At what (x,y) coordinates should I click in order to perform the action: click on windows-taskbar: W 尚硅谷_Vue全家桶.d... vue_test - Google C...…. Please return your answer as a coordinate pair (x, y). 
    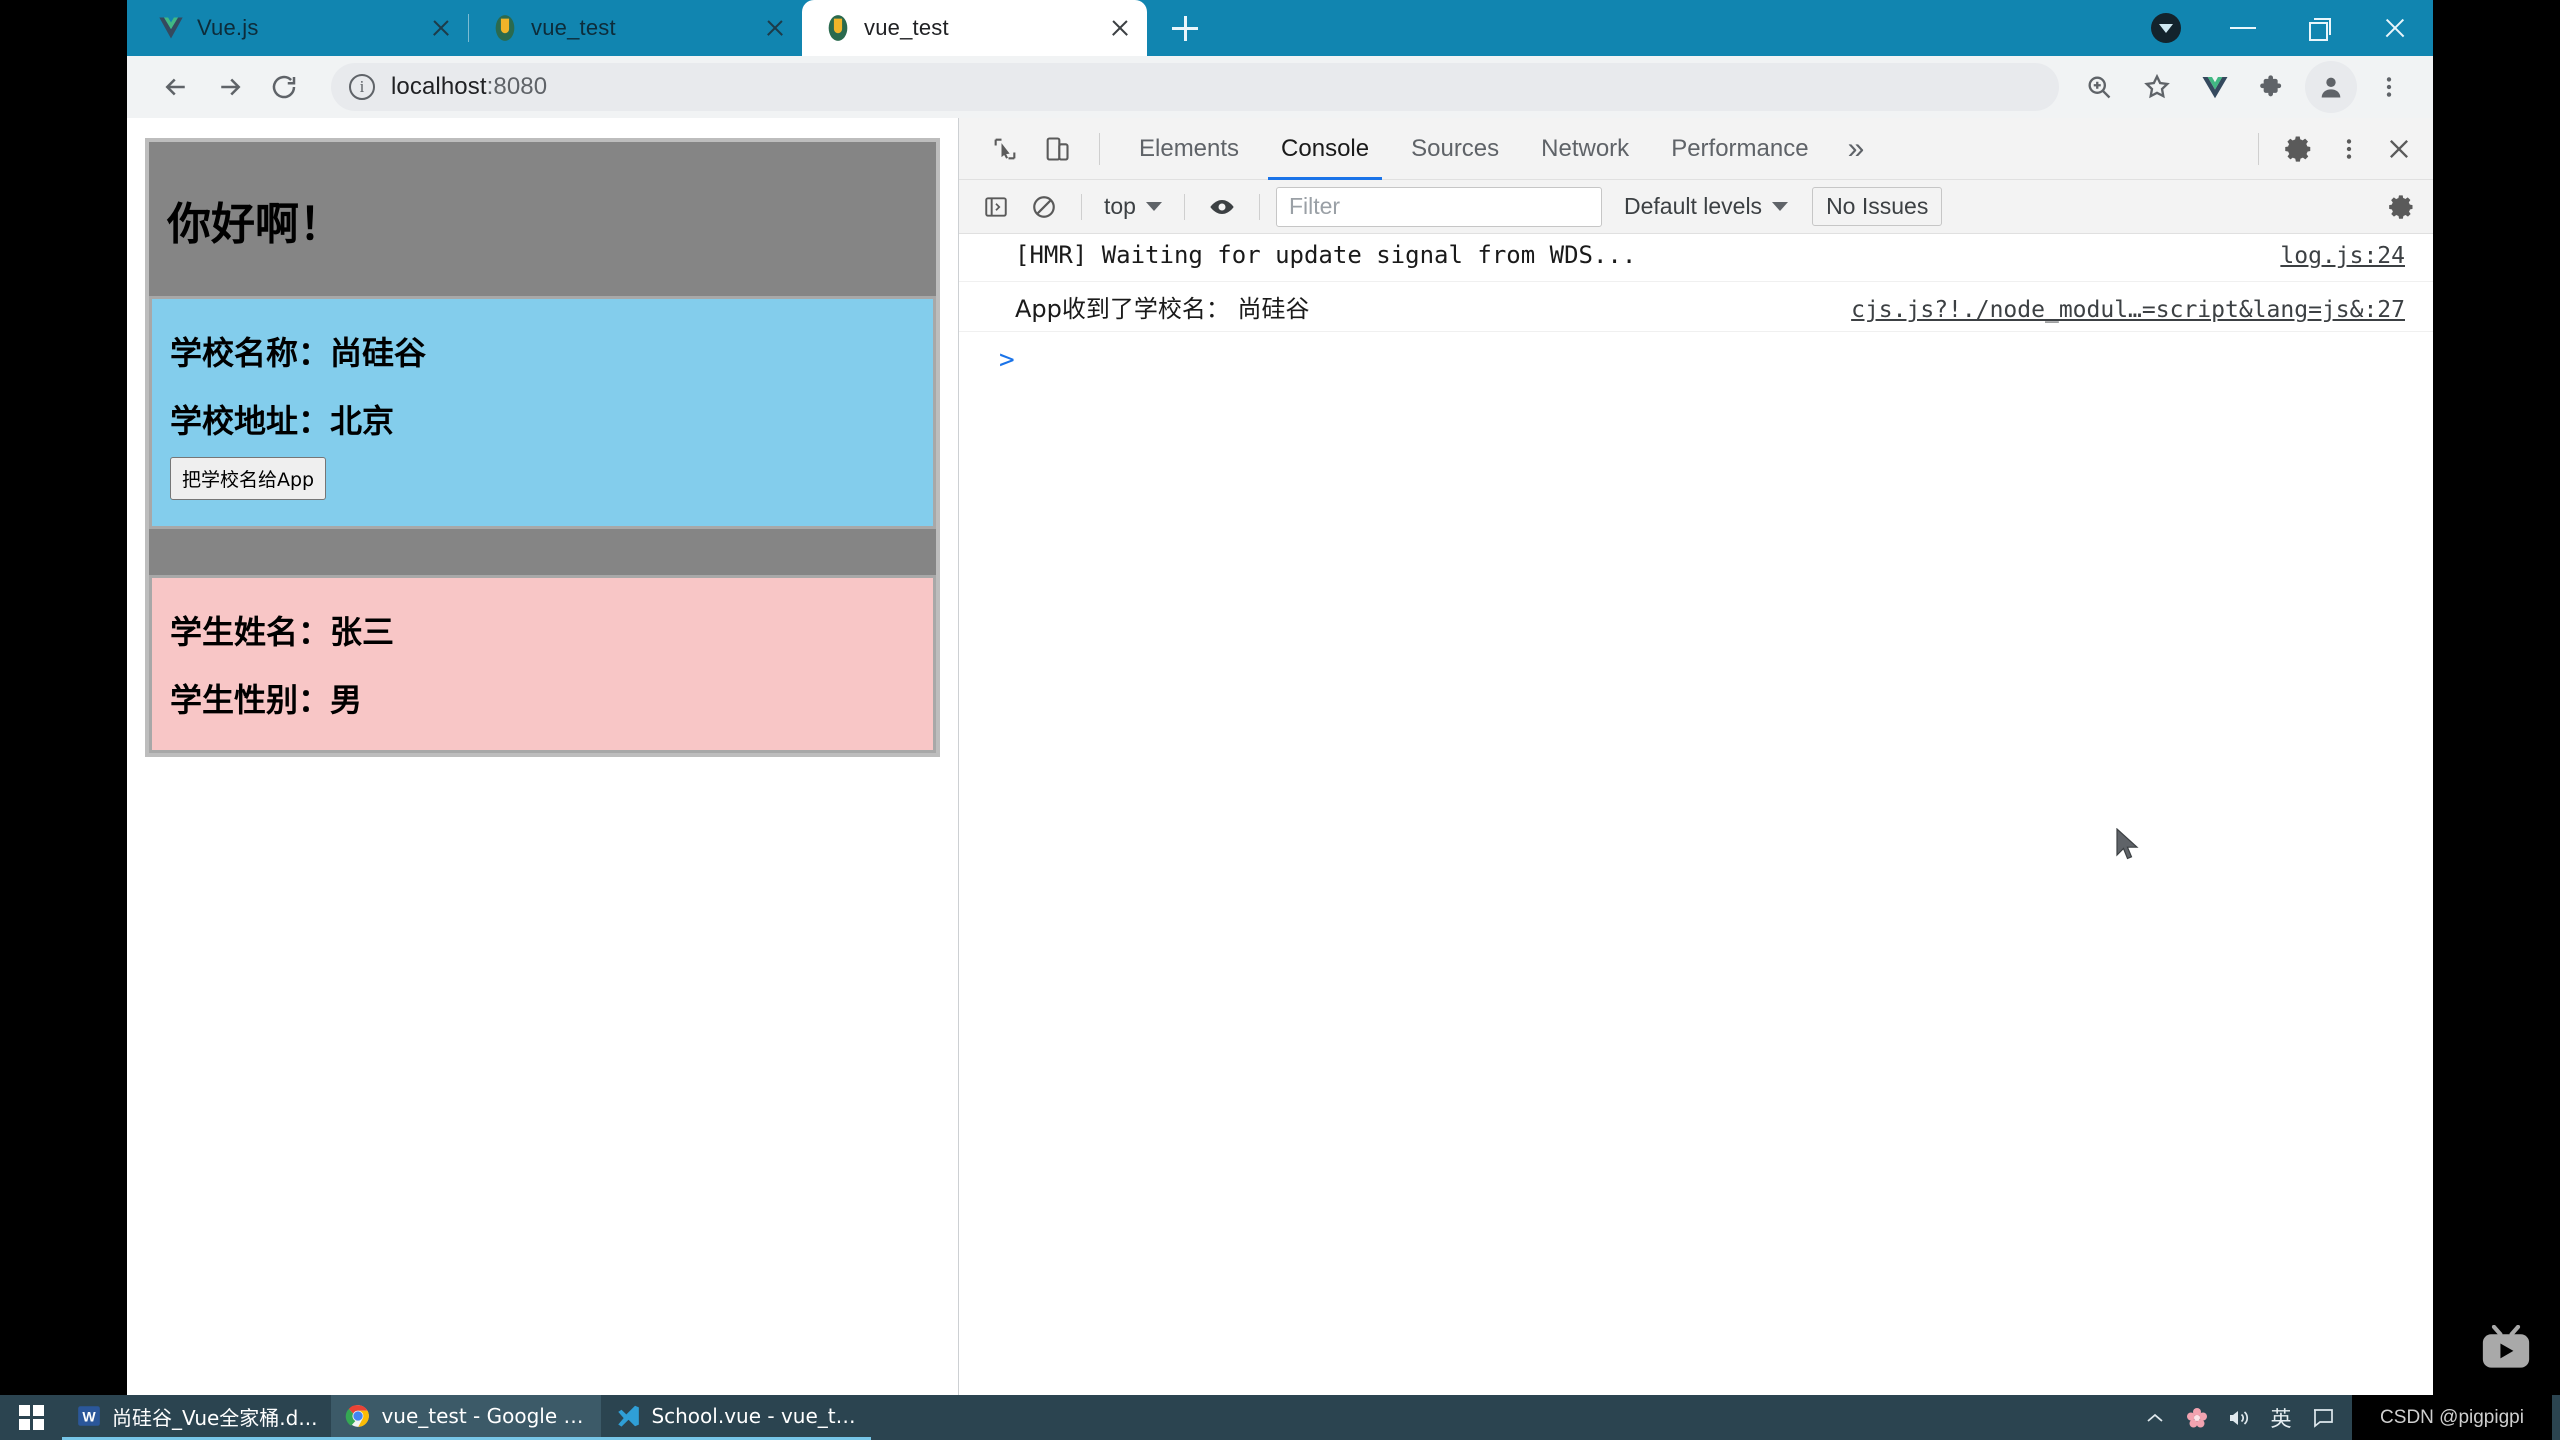
    Looking at the image, I should click on (1280, 1417).